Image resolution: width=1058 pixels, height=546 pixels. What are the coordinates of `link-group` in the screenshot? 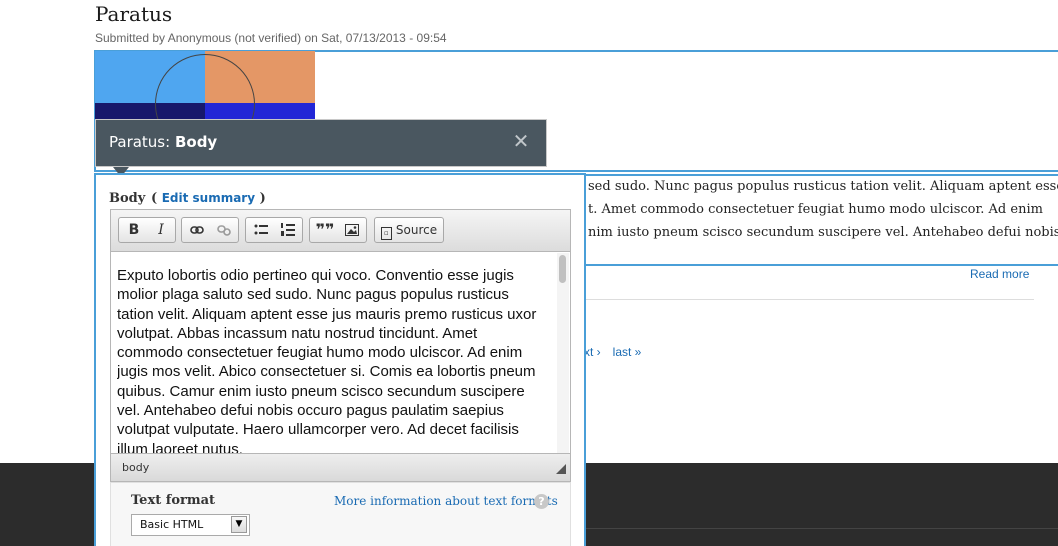 It's located at (210, 230).